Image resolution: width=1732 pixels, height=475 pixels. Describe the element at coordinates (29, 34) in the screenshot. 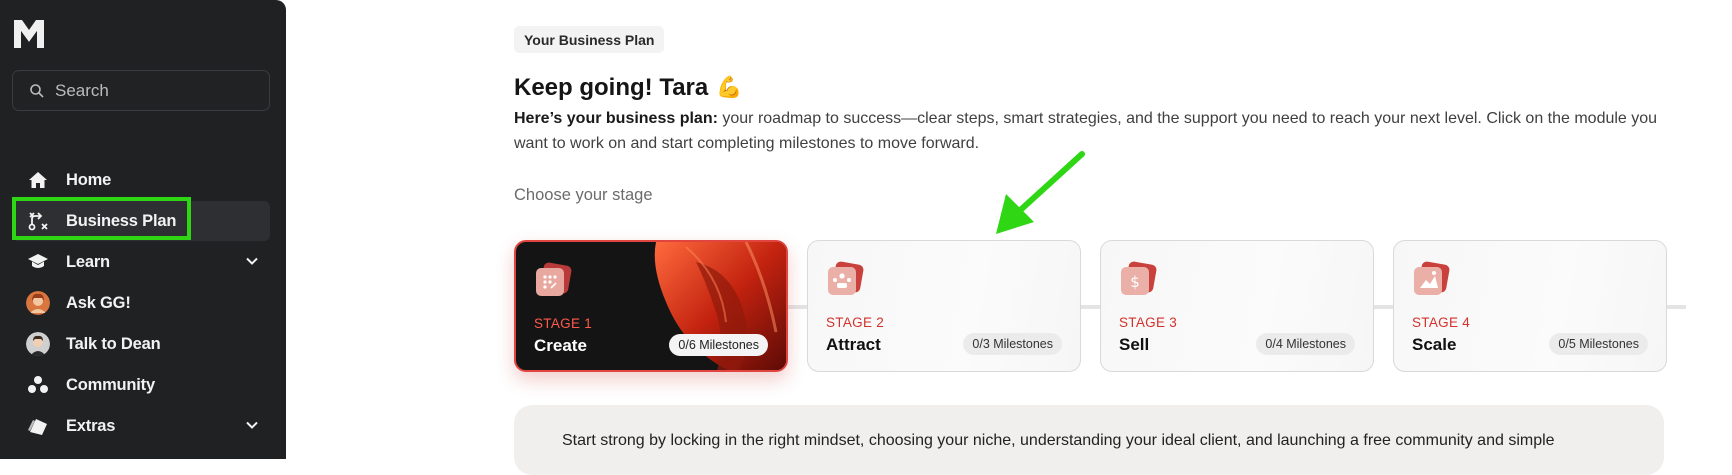

I see `brand-logo-icon` at that location.